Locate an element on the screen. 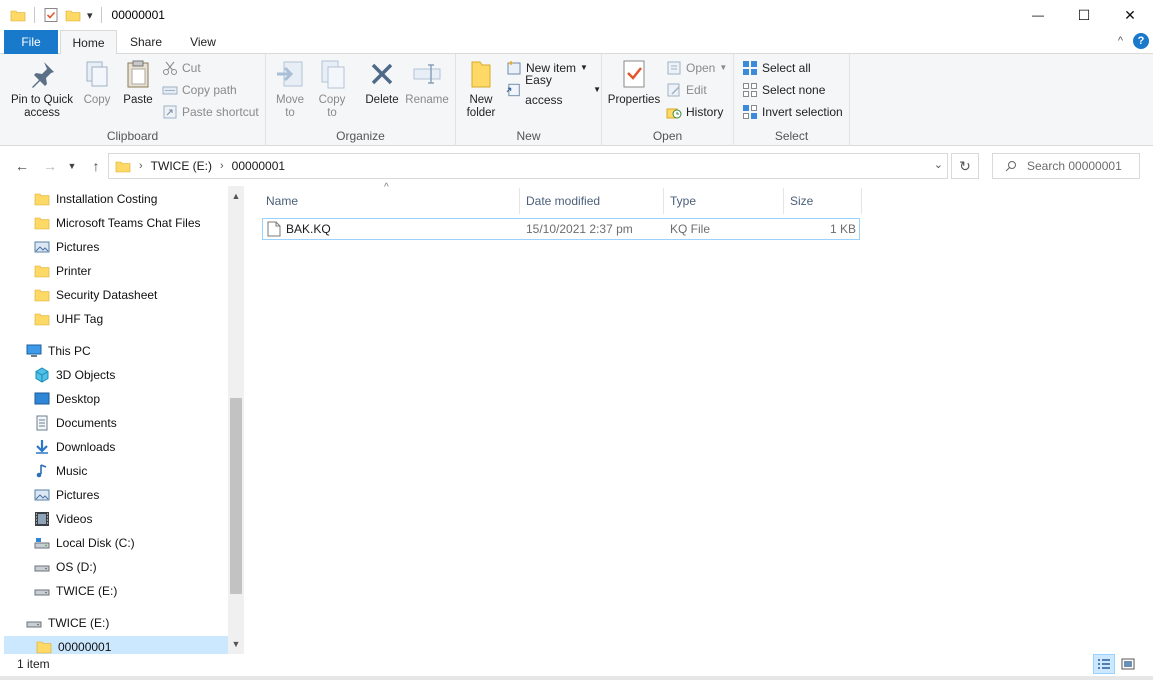 The width and height of the screenshot is (1153, 680). forward-button: → is located at coordinates (50, 166).